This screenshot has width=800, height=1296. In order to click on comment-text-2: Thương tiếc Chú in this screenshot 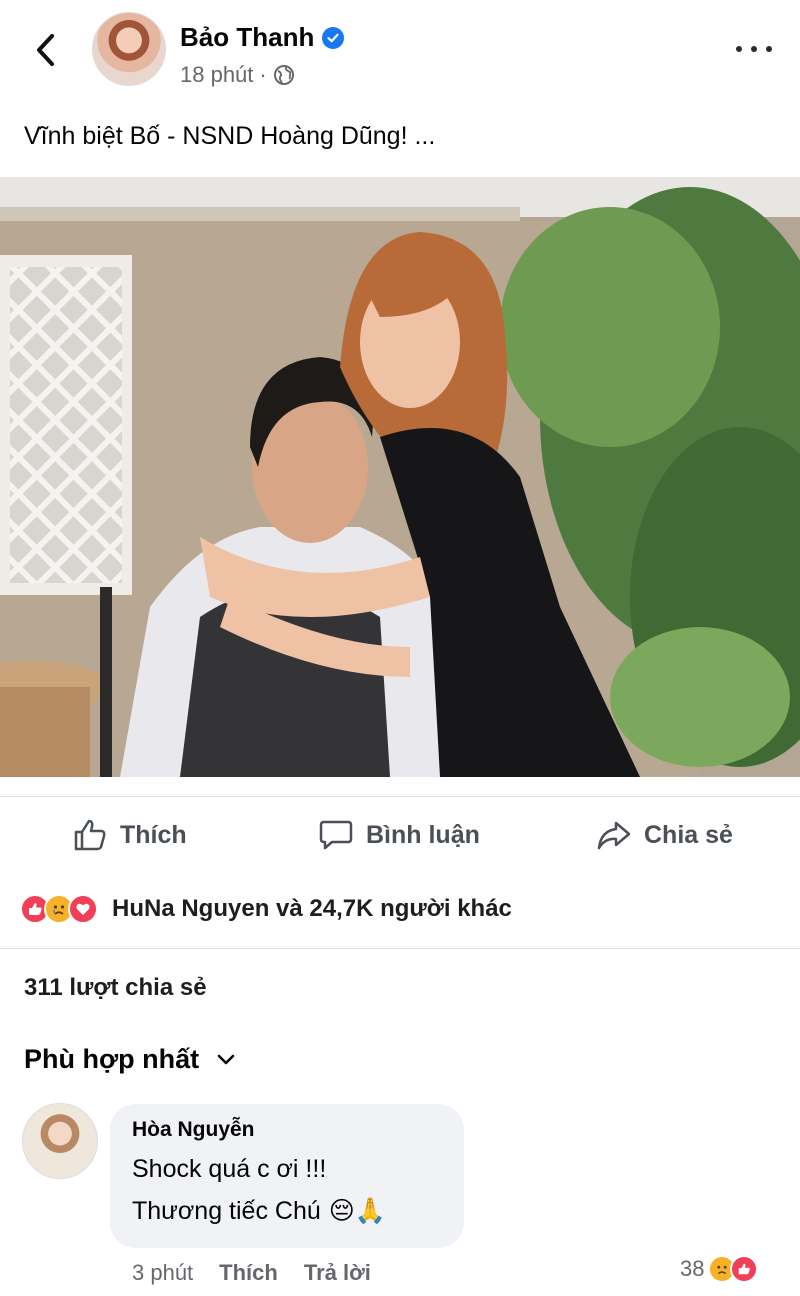, I will do `click(226, 1211)`.